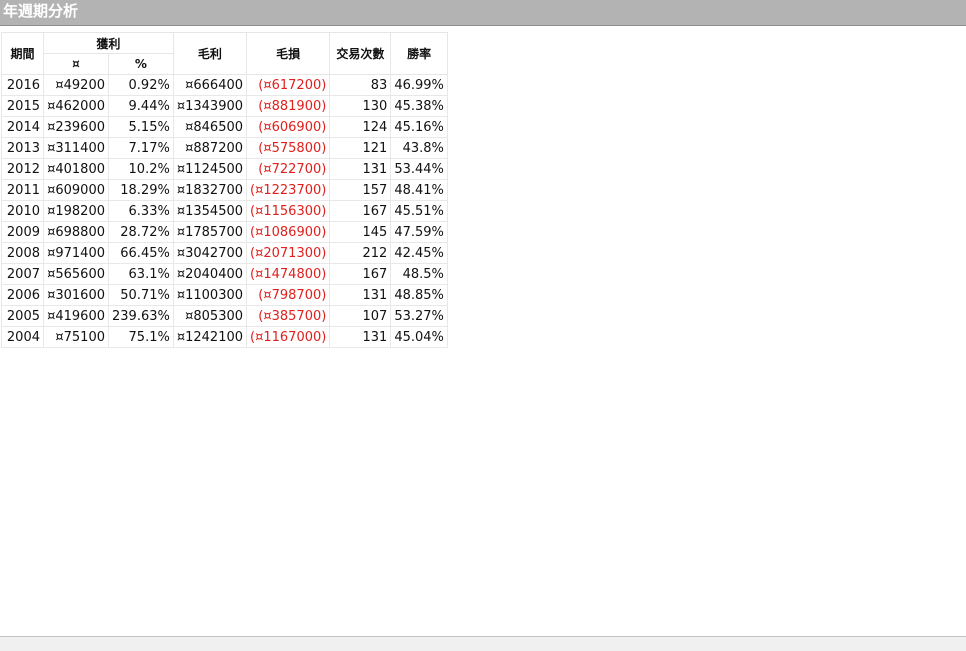 The image size is (966, 651). What do you see at coordinates (210, 85) in the screenshot?
I see `cell-gross-profit: ¤666400` at bounding box center [210, 85].